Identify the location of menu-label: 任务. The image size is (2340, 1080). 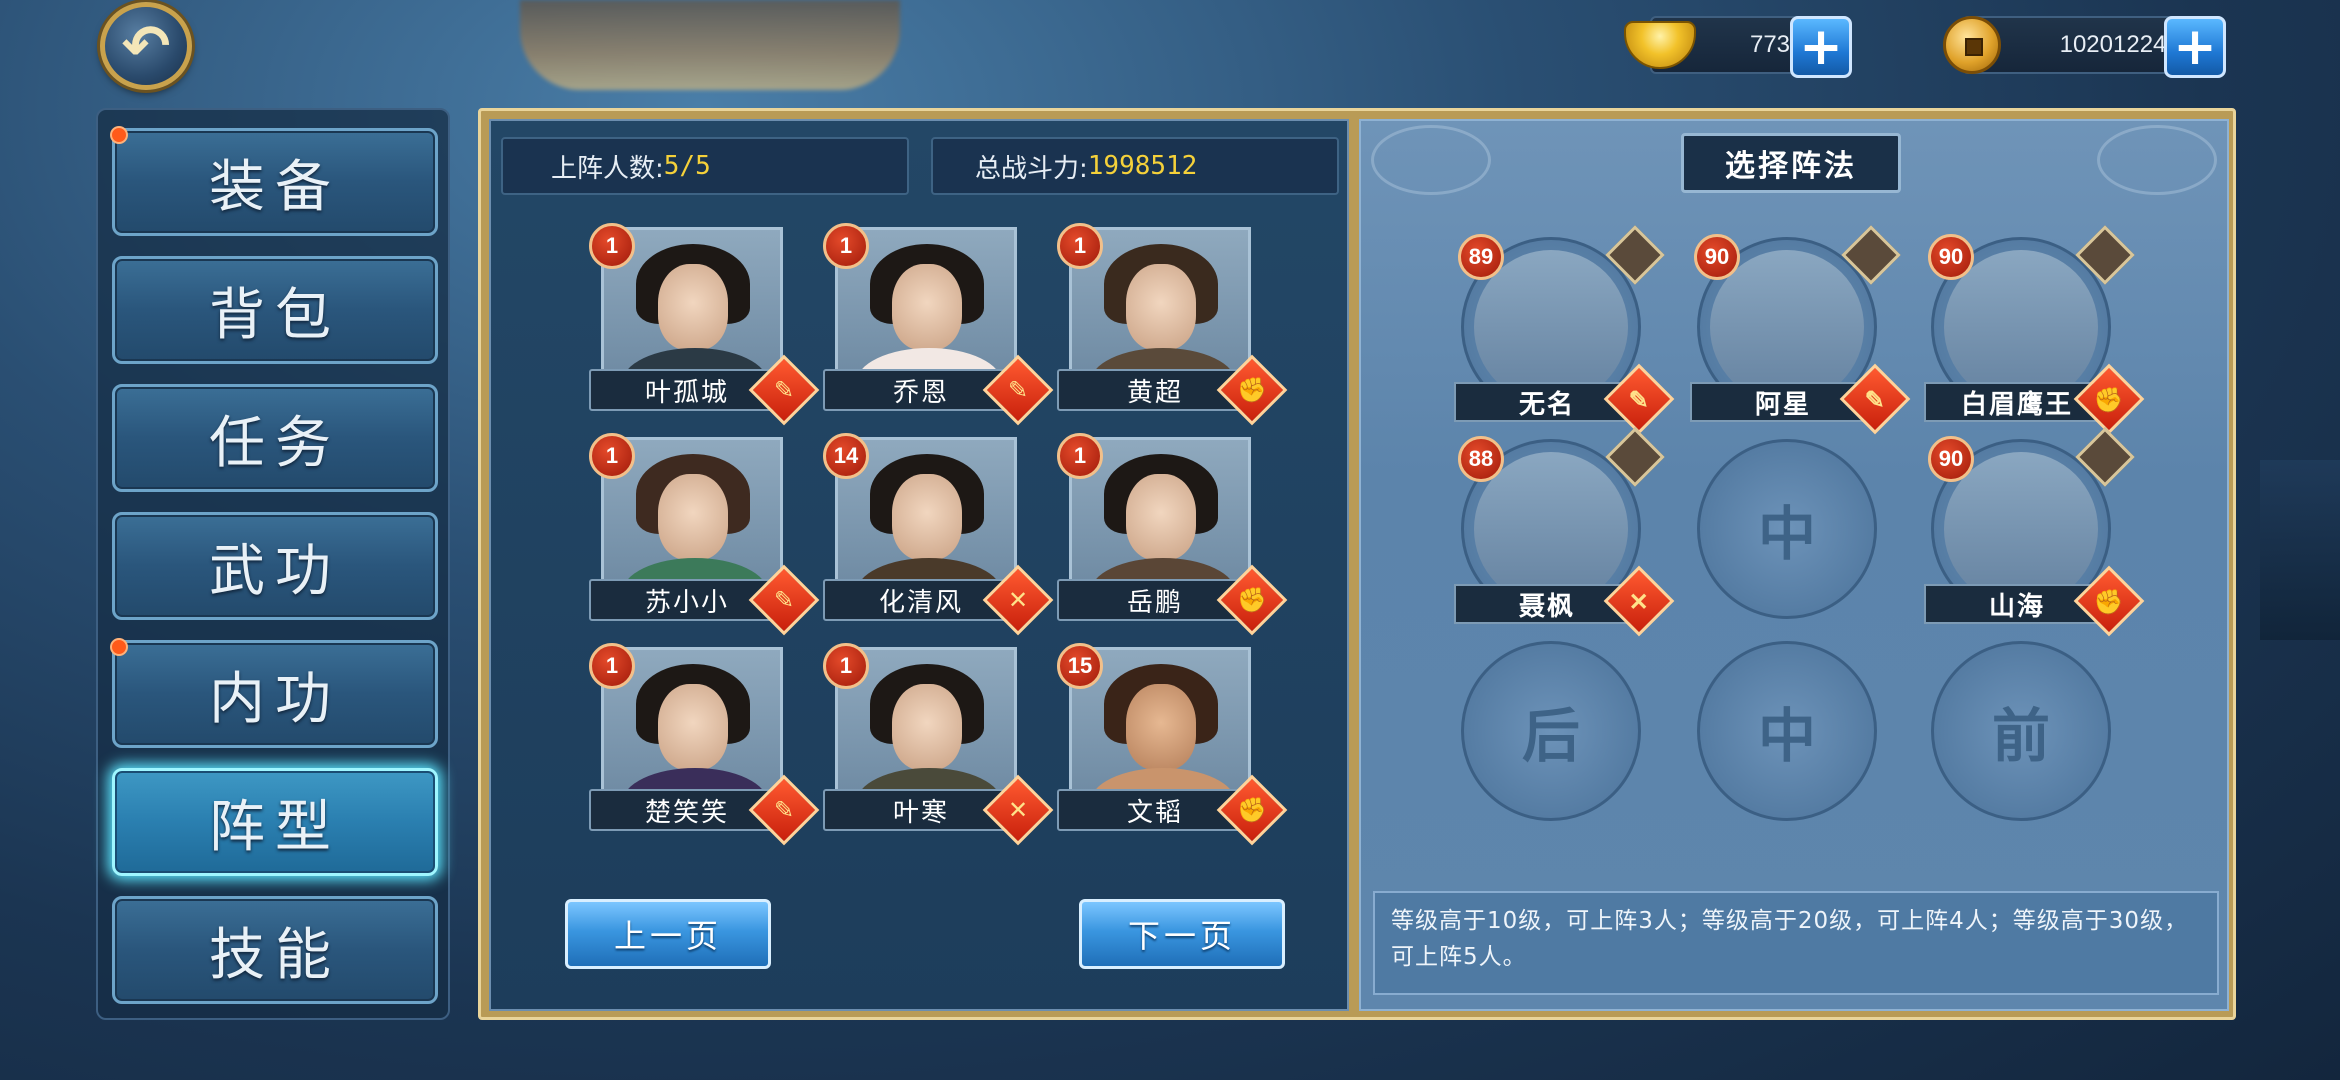
(275, 443).